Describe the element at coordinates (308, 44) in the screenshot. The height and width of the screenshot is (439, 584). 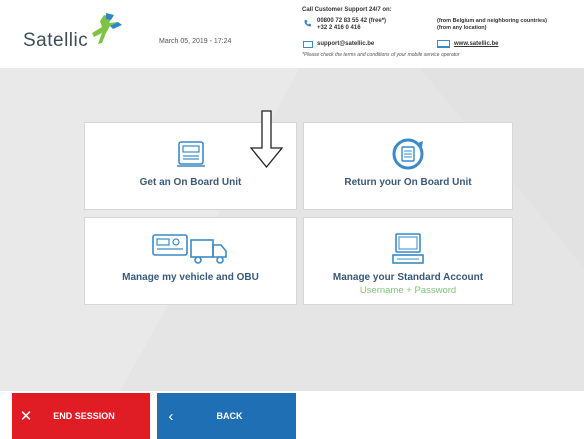
I see `mail-icon` at that location.